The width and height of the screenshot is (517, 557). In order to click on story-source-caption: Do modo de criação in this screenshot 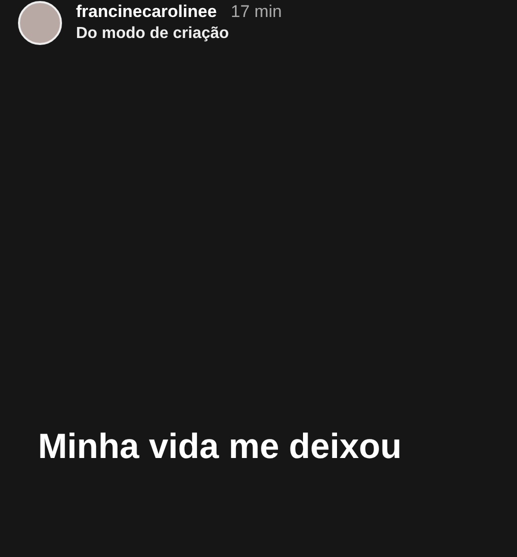, I will do `click(153, 34)`.